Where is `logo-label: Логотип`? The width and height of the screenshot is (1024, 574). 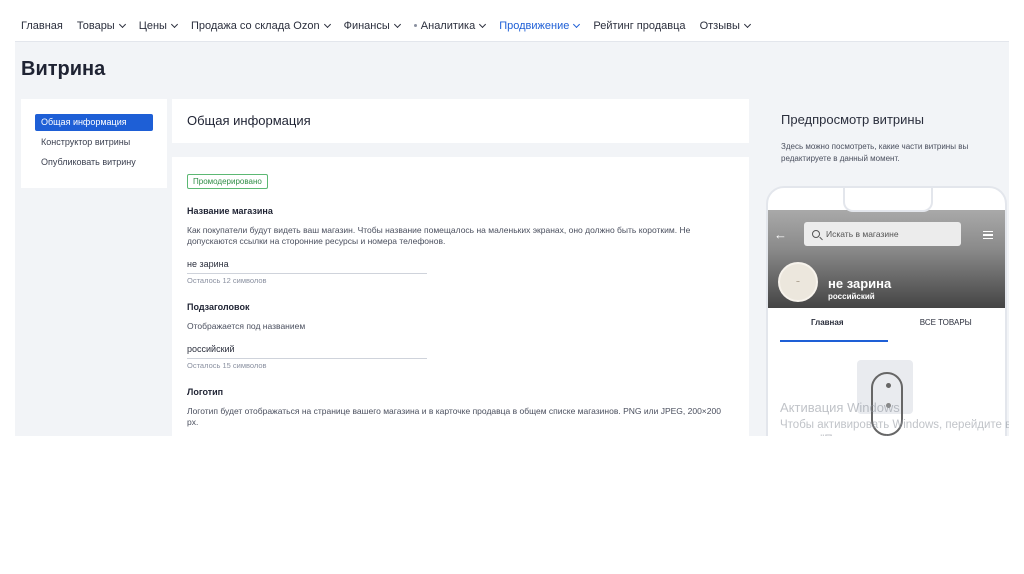
logo-label: Логотип is located at coordinates (205, 392).